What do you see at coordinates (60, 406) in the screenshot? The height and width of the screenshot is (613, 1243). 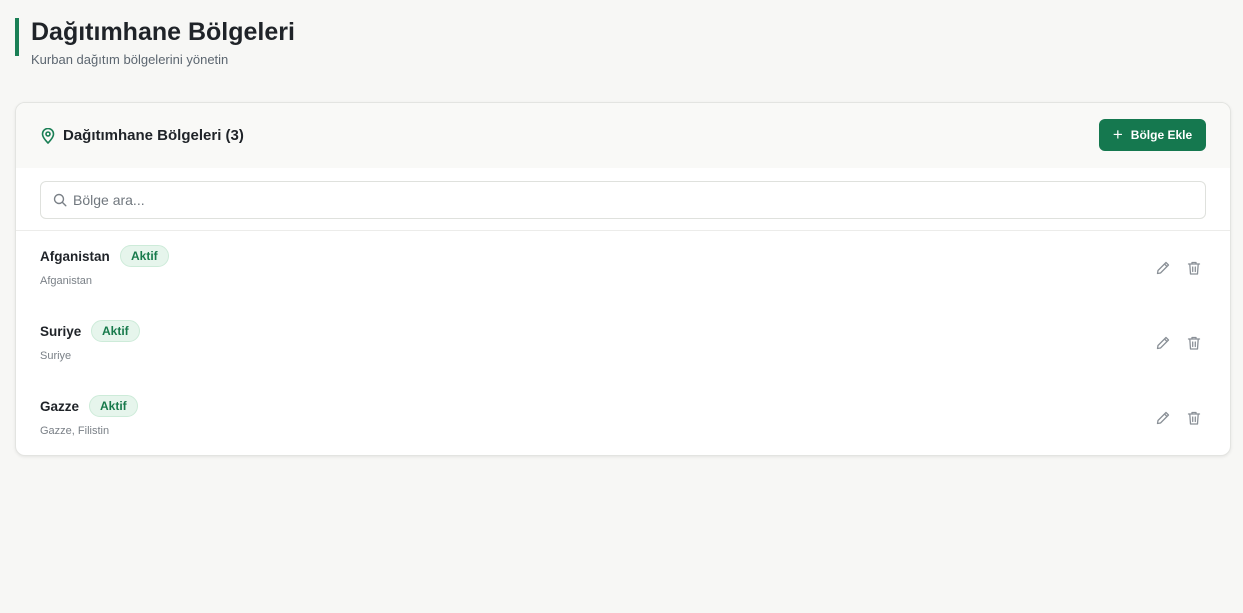 I see `region-name: Gazze` at bounding box center [60, 406].